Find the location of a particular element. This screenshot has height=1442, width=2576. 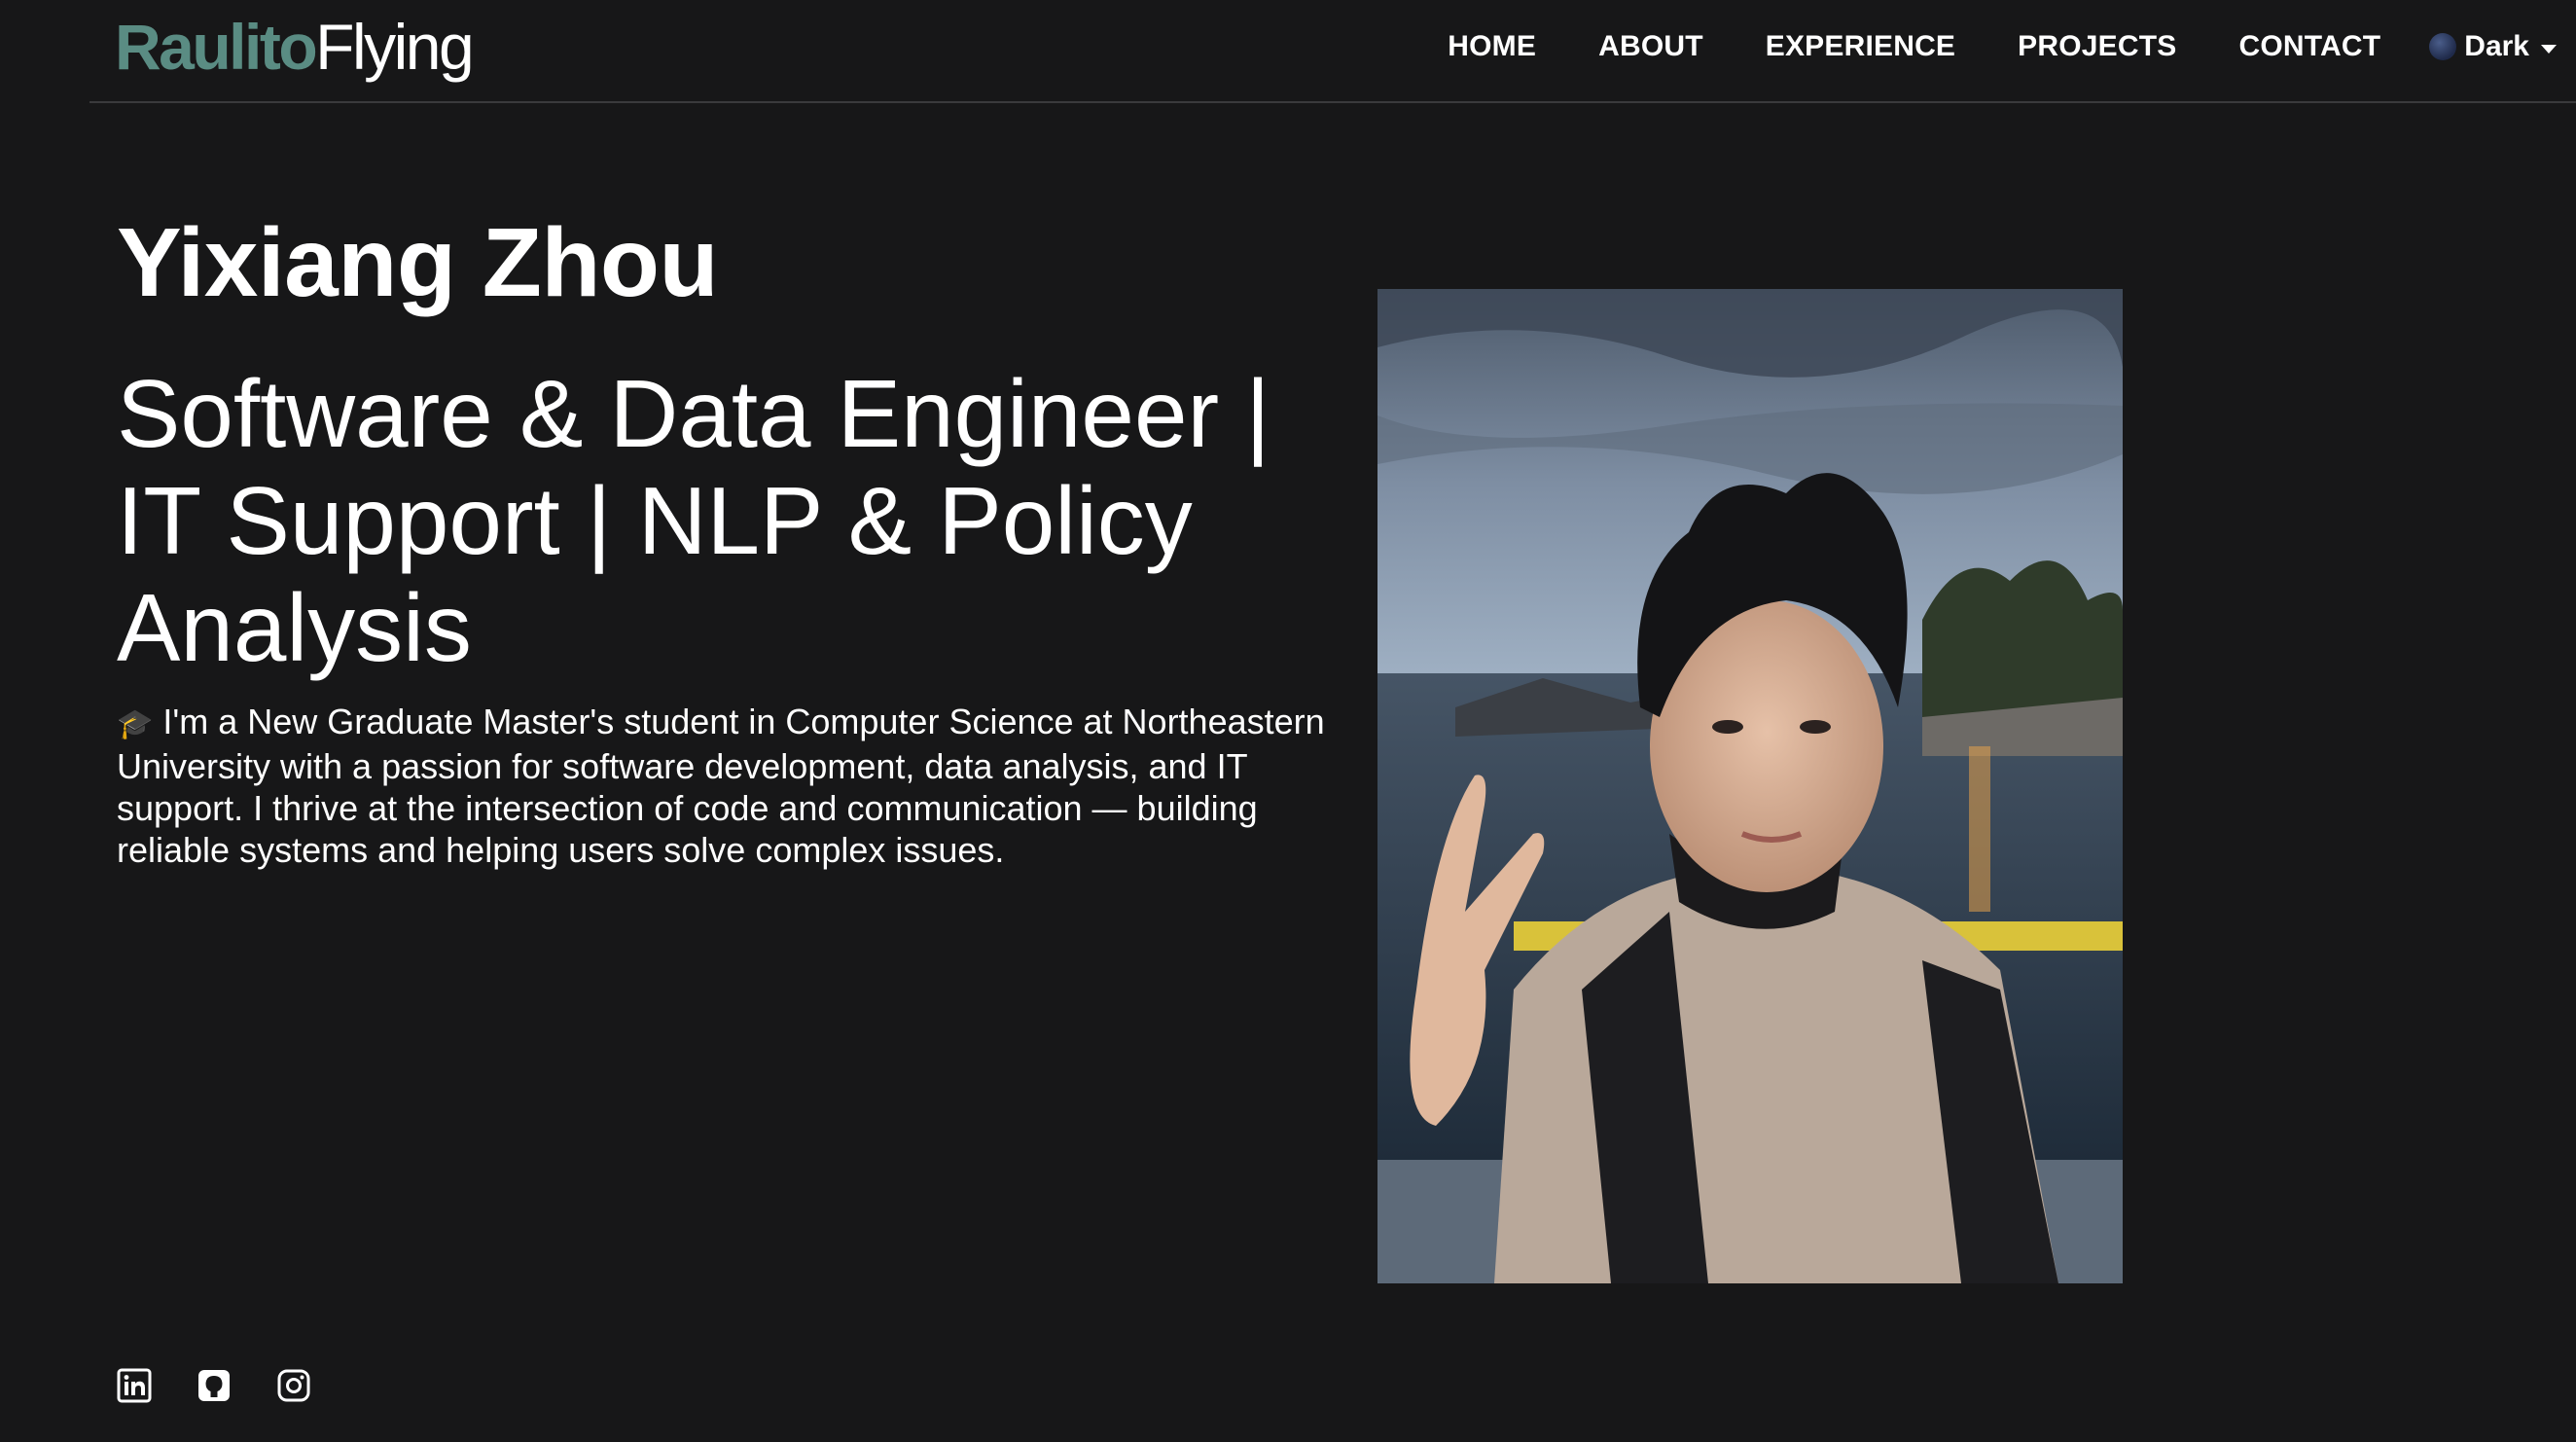

theme-label: Dark is located at coordinates (2496, 46).